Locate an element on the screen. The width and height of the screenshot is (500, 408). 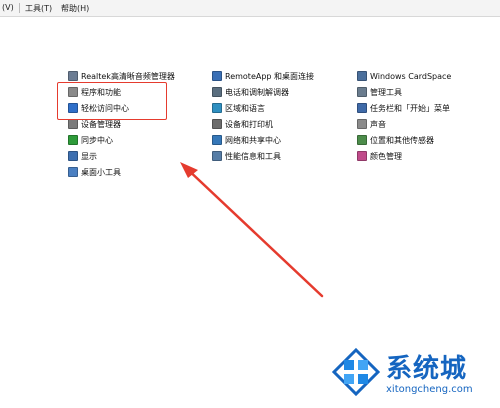
xitongcheng-logo-icon is located at coordinates (356, 372).